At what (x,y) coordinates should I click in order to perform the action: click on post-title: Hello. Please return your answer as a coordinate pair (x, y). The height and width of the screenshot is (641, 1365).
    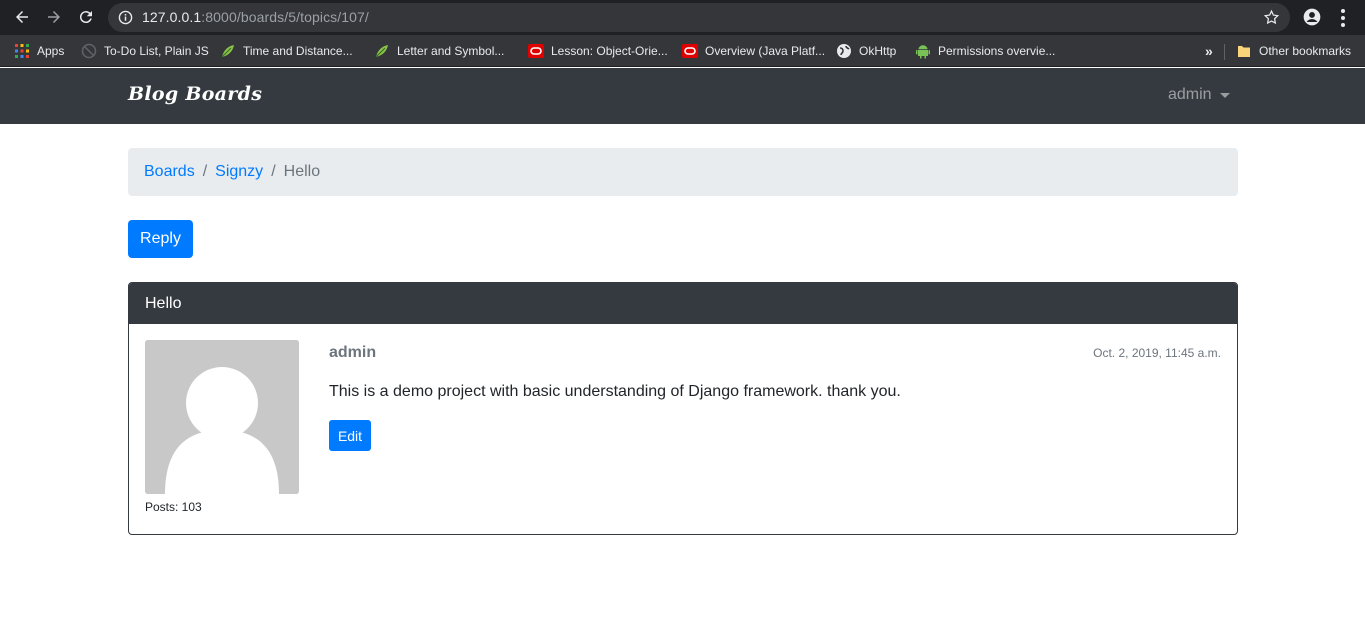
    Looking at the image, I should click on (683, 303).